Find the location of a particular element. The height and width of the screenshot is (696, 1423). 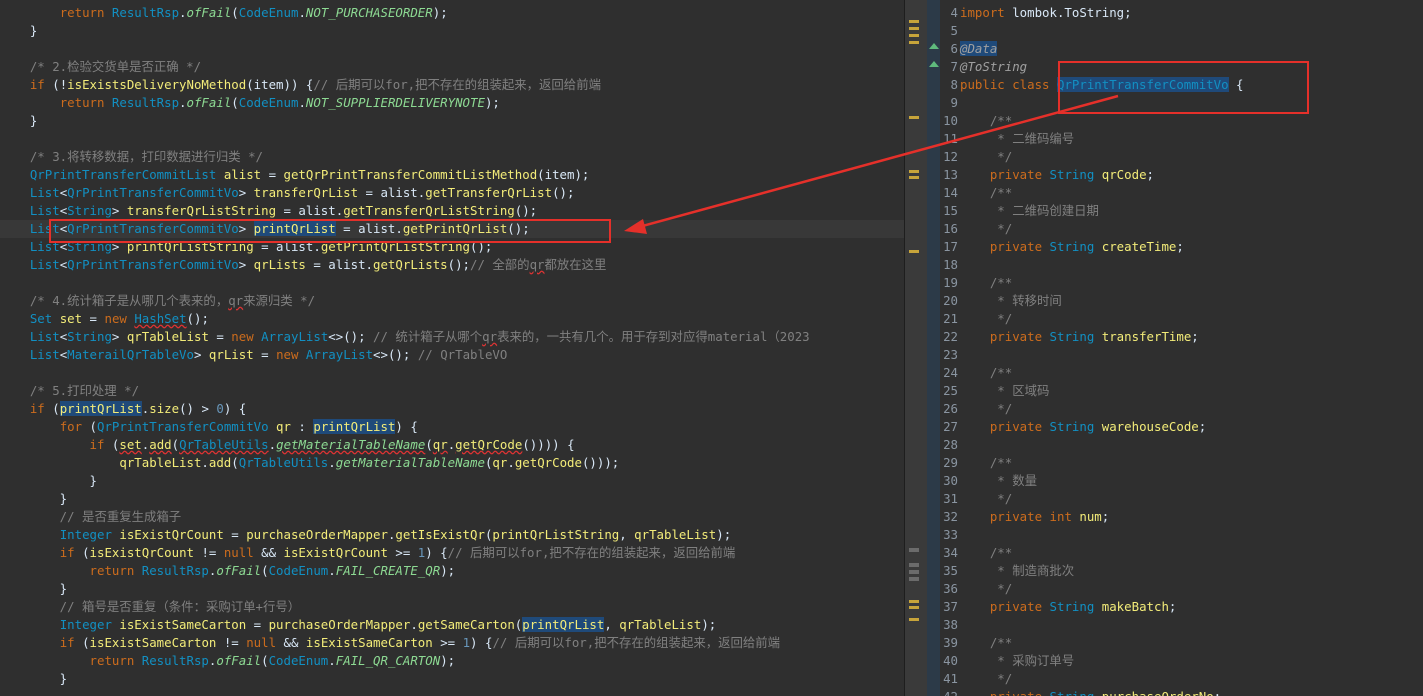

annotation-arrow is located at coordinates (871, 164).